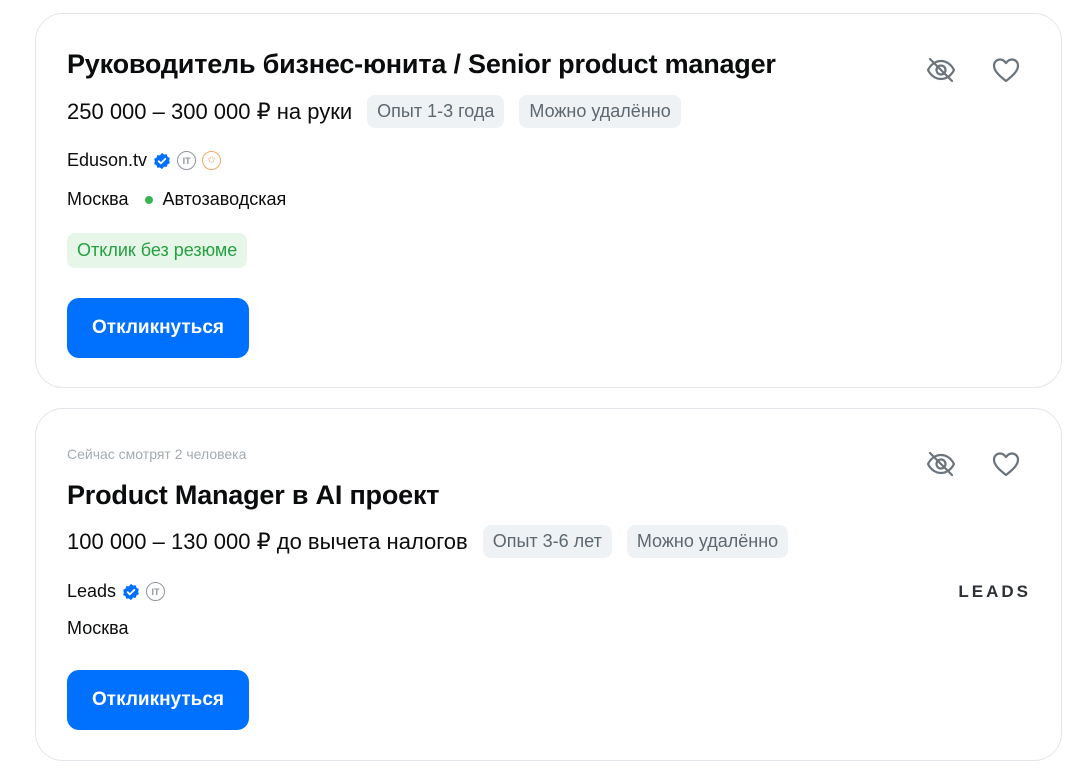 This screenshot has width=1076, height=776. Describe the element at coordinates (253, 495) in the screenshot. I see `vacancy-title: Product Manager в AI проект` at that location.